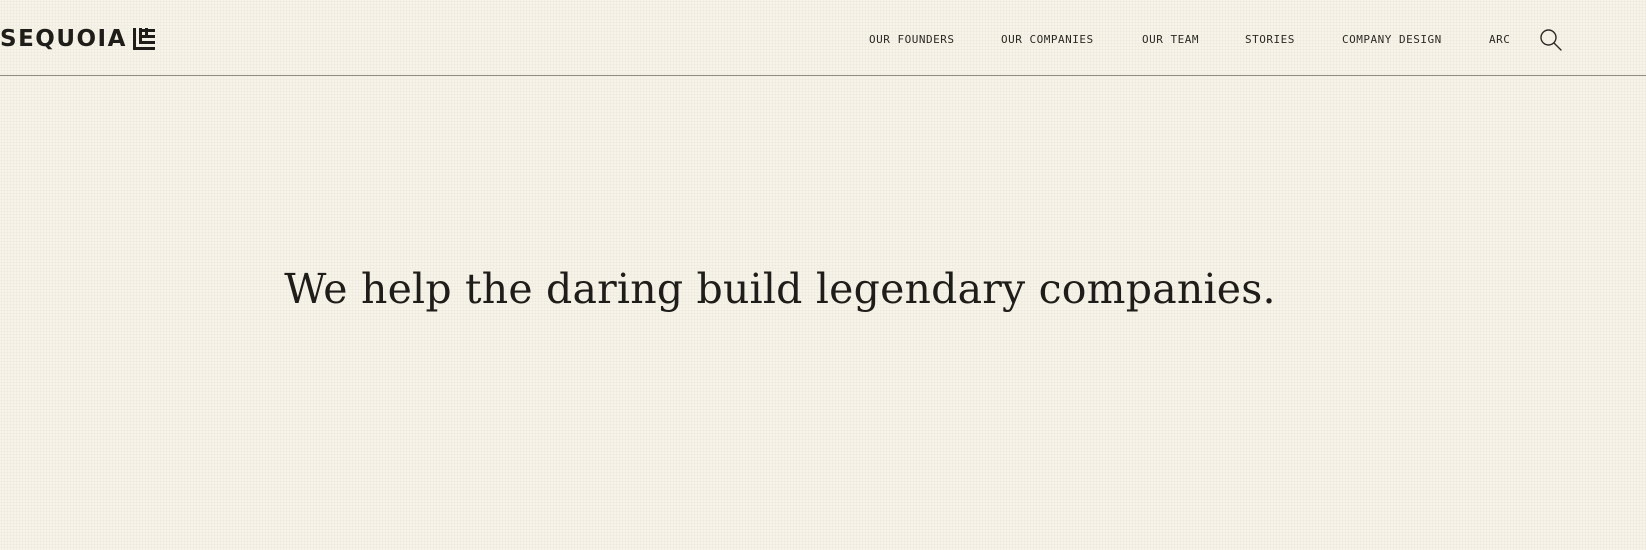 This screenshot has height=550, width=1646. I want to click on search-button, so click(1551, 40).